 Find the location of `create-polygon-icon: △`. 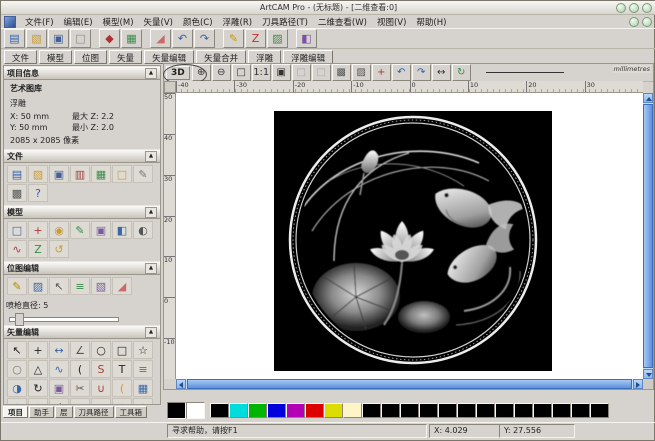

create-polygon-icon: △ is located at coordinates (38, 369).